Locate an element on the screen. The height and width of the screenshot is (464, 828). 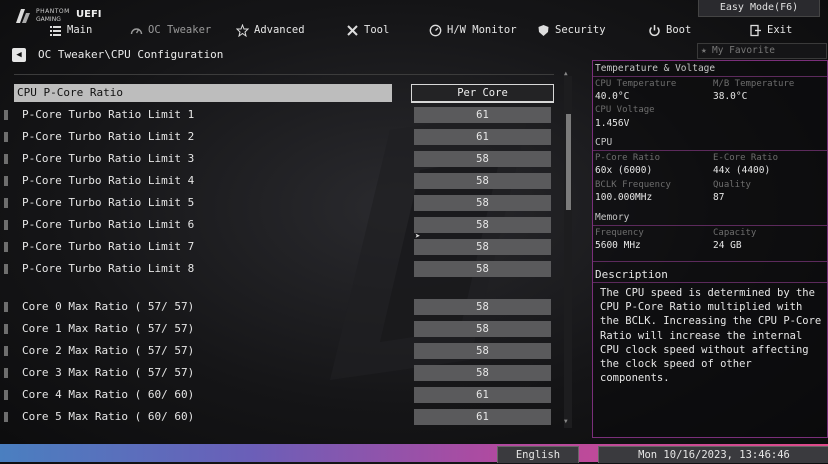
e-core-ratio-label: E-Core Ratio is located at coordinates (746, 158).